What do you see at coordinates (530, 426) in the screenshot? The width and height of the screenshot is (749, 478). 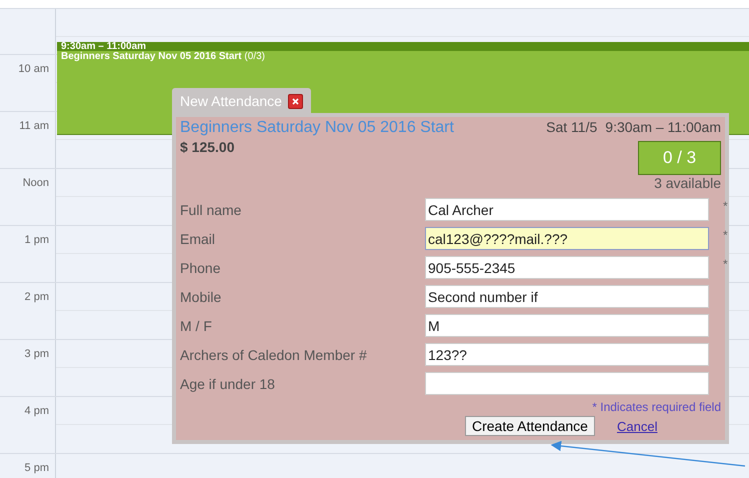 I see `create-button: Create Attendance` at bounding box center [530, 426].